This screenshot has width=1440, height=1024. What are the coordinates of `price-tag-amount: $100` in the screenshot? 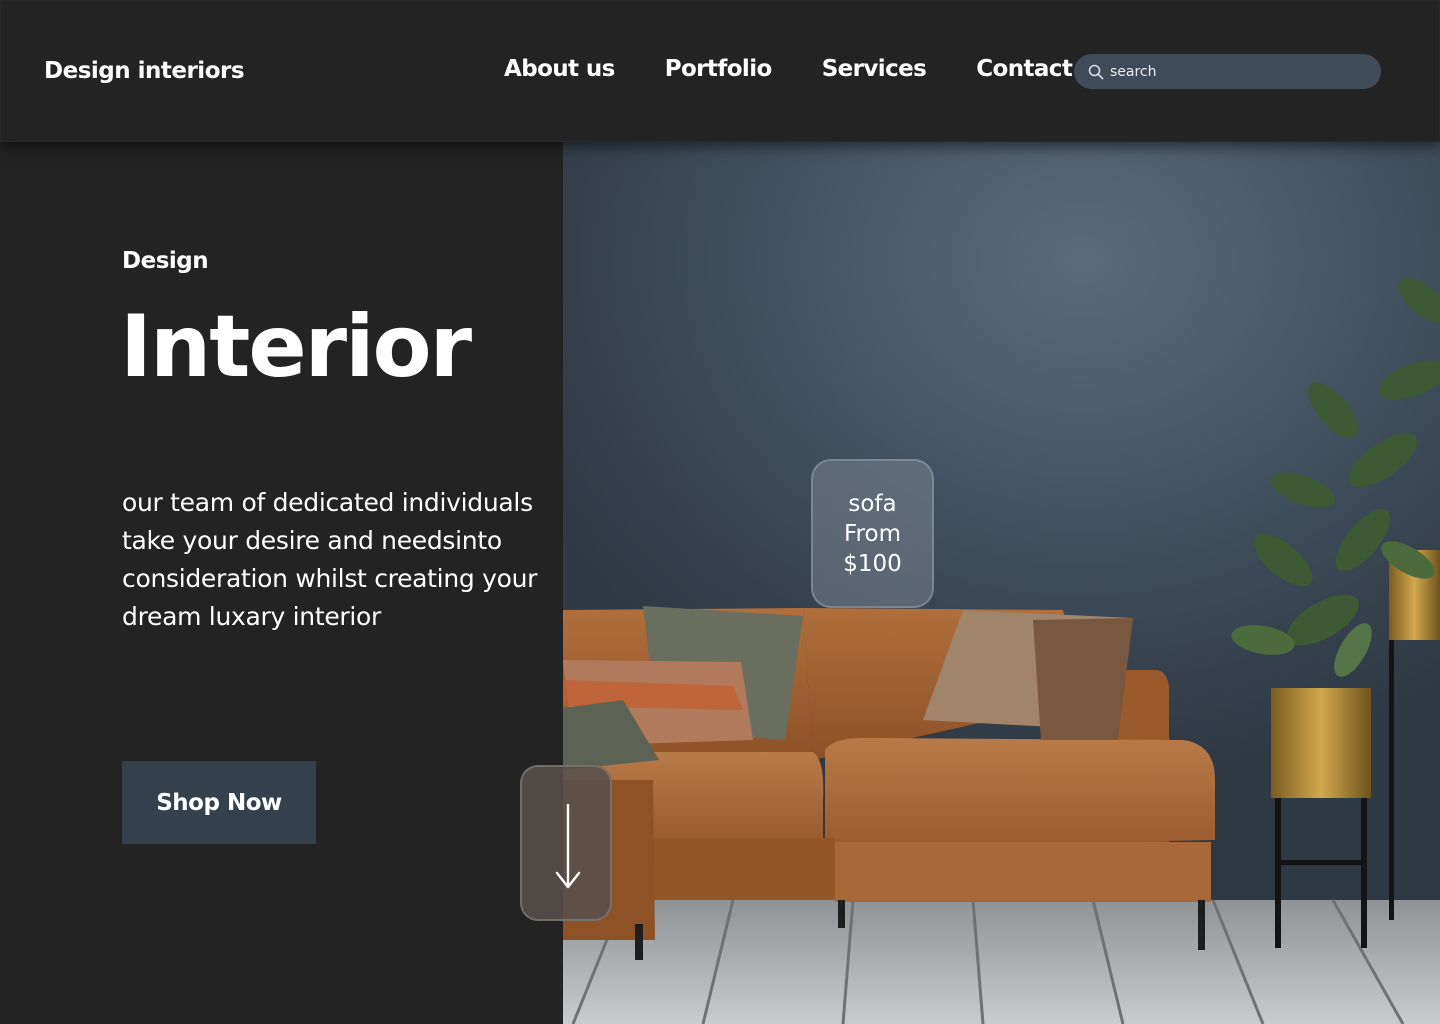 It's located at (872, 563).